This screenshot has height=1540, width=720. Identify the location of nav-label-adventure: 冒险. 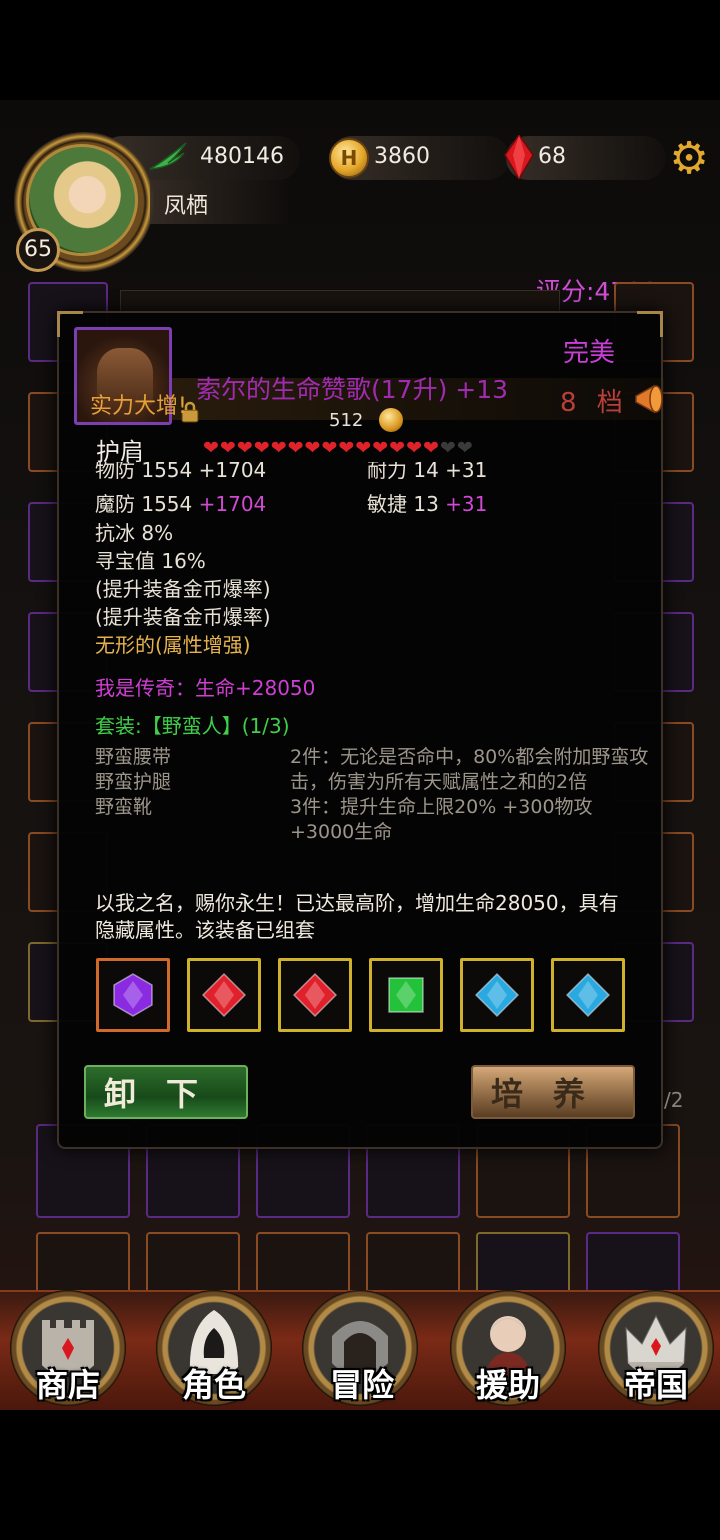
(361, 1385).